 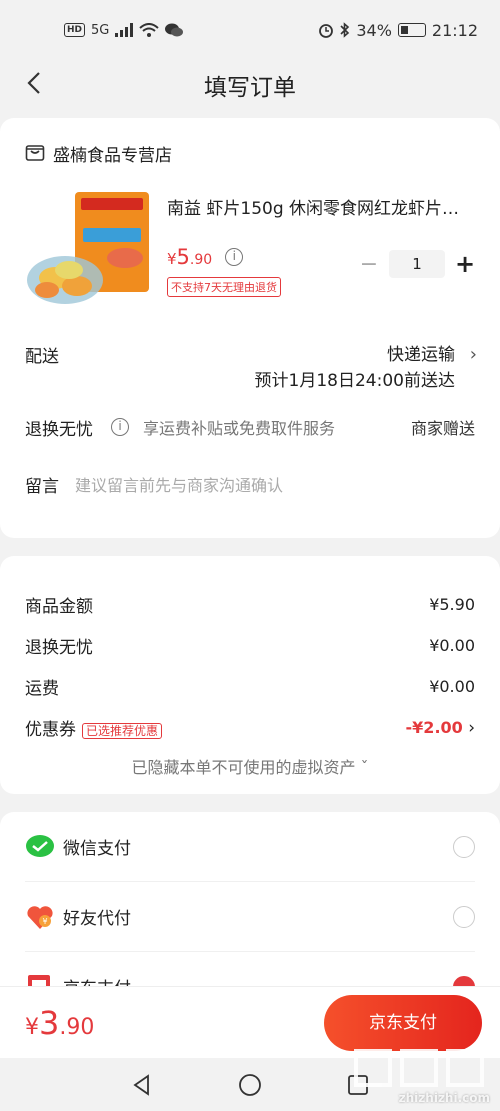 What do you see at coordinates (354, 381) in the screenshot?
I see `shipping-eta: 预计1月18日24:00前送达` at bounding box center [354, 381].